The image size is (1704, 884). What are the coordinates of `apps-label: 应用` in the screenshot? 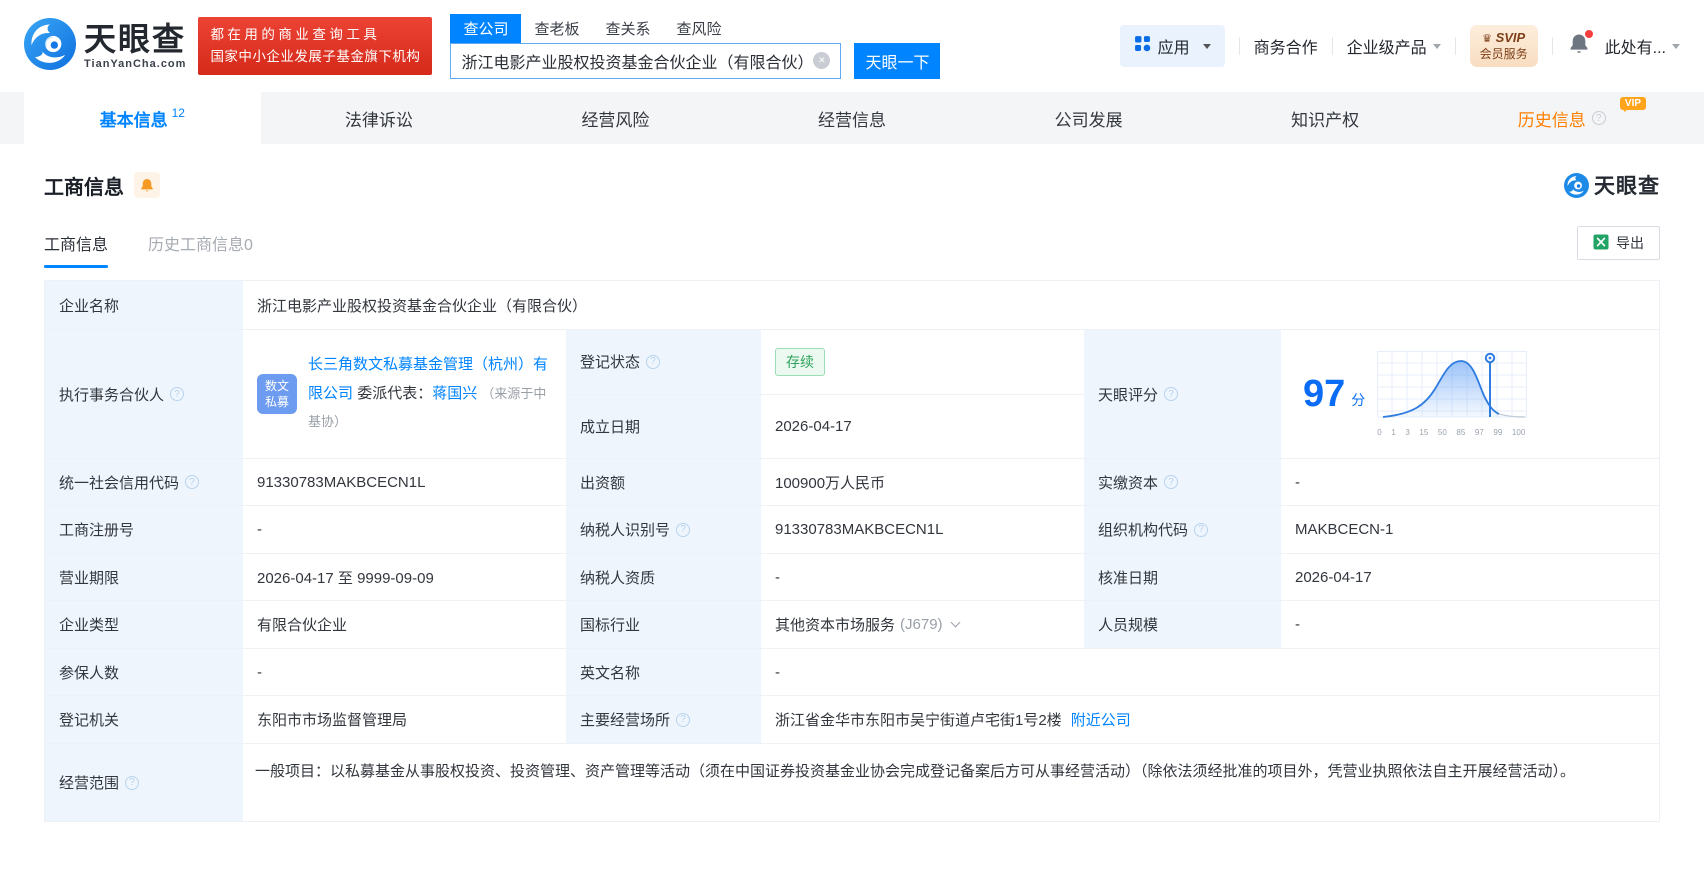 It's located at (1173, 48).